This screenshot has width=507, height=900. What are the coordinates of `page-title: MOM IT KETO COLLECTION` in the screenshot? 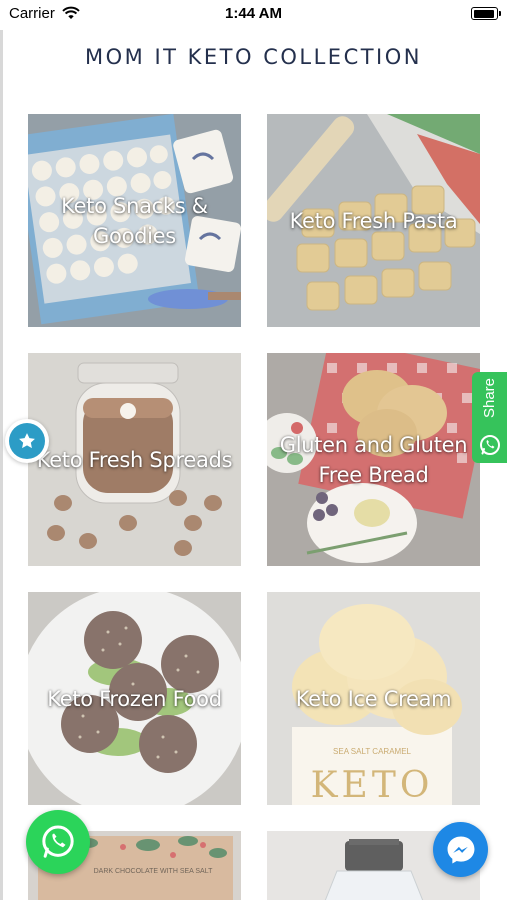 It's located at (253, 57).